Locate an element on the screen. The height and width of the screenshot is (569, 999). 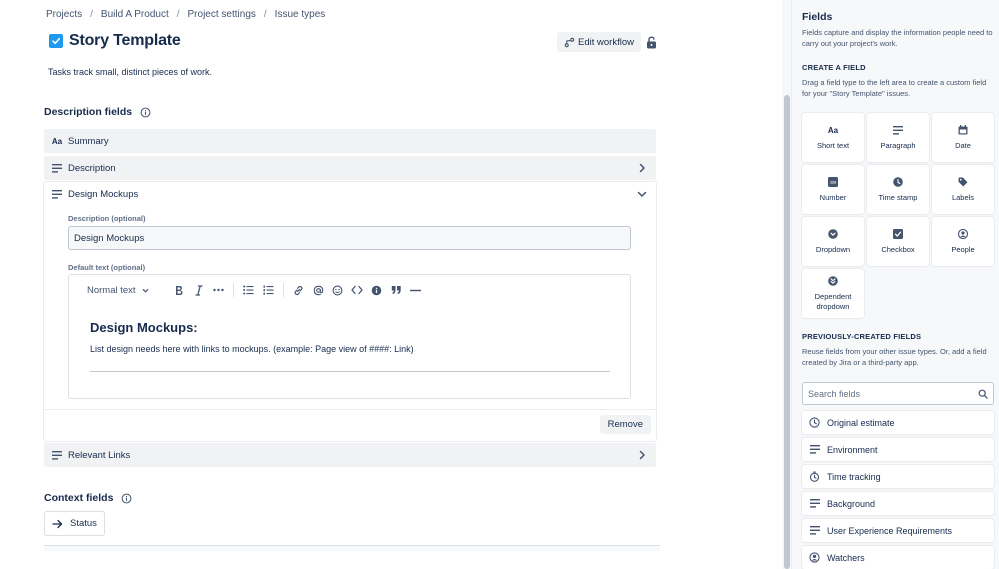
previous-fields-heading: PREVIOUSLY-CREATED FIELDS is located at coordinates (862, 336).